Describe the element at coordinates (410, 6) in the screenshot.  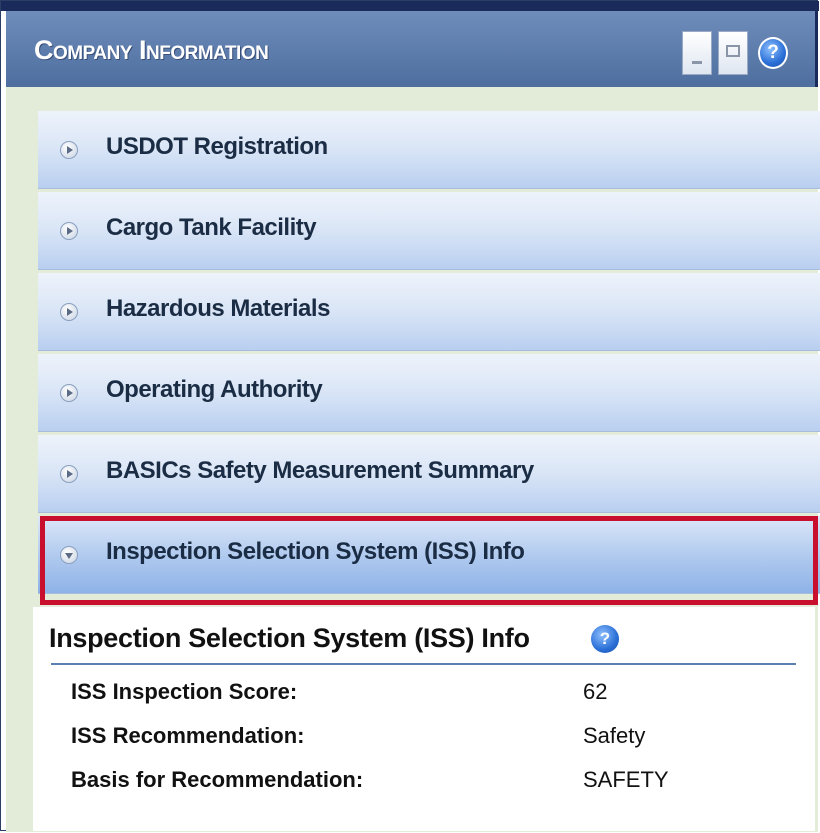
I see `window-top-border` at that location.